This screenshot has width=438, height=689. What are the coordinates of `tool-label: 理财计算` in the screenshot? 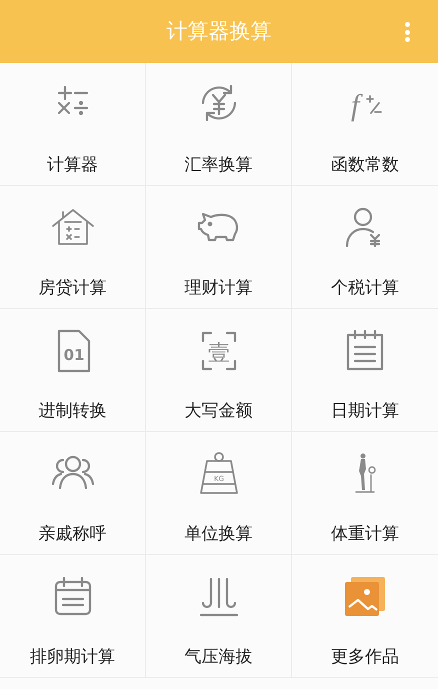 It's located at (218, 288).